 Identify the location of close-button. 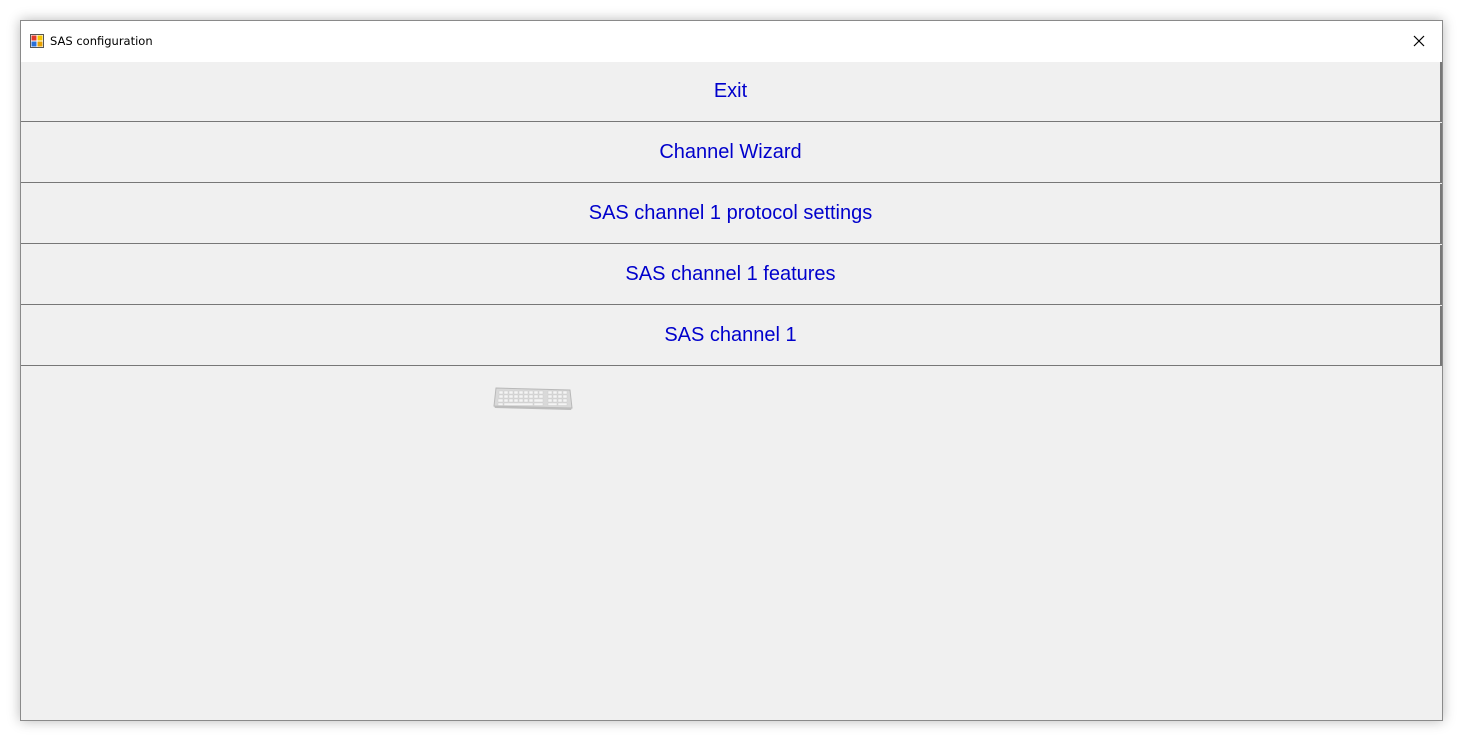
(1419, 41).